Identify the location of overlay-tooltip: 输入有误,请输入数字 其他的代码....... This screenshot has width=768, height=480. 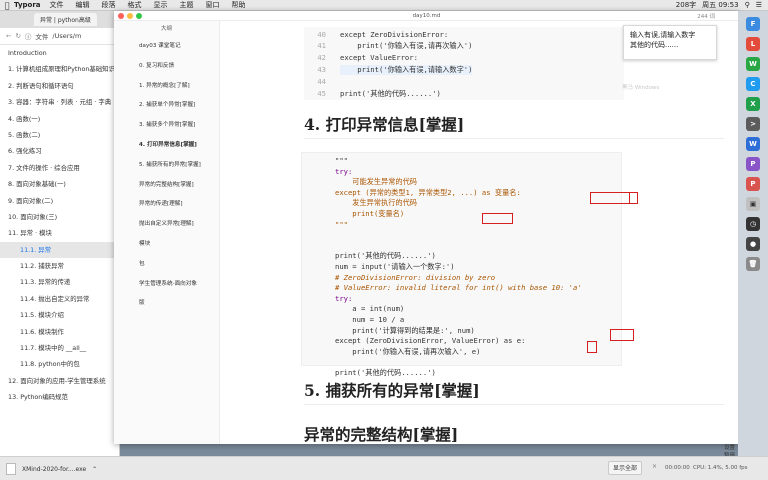
(670, 42).